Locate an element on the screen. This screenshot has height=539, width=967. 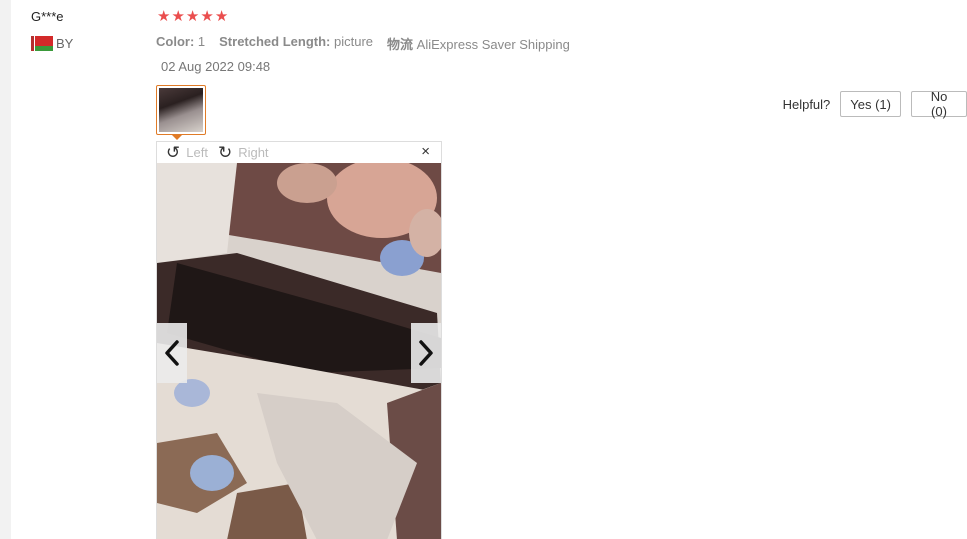
attribute-shipping: 物流 AliExpress Saver Shipping is located at coordinates (478, 43).